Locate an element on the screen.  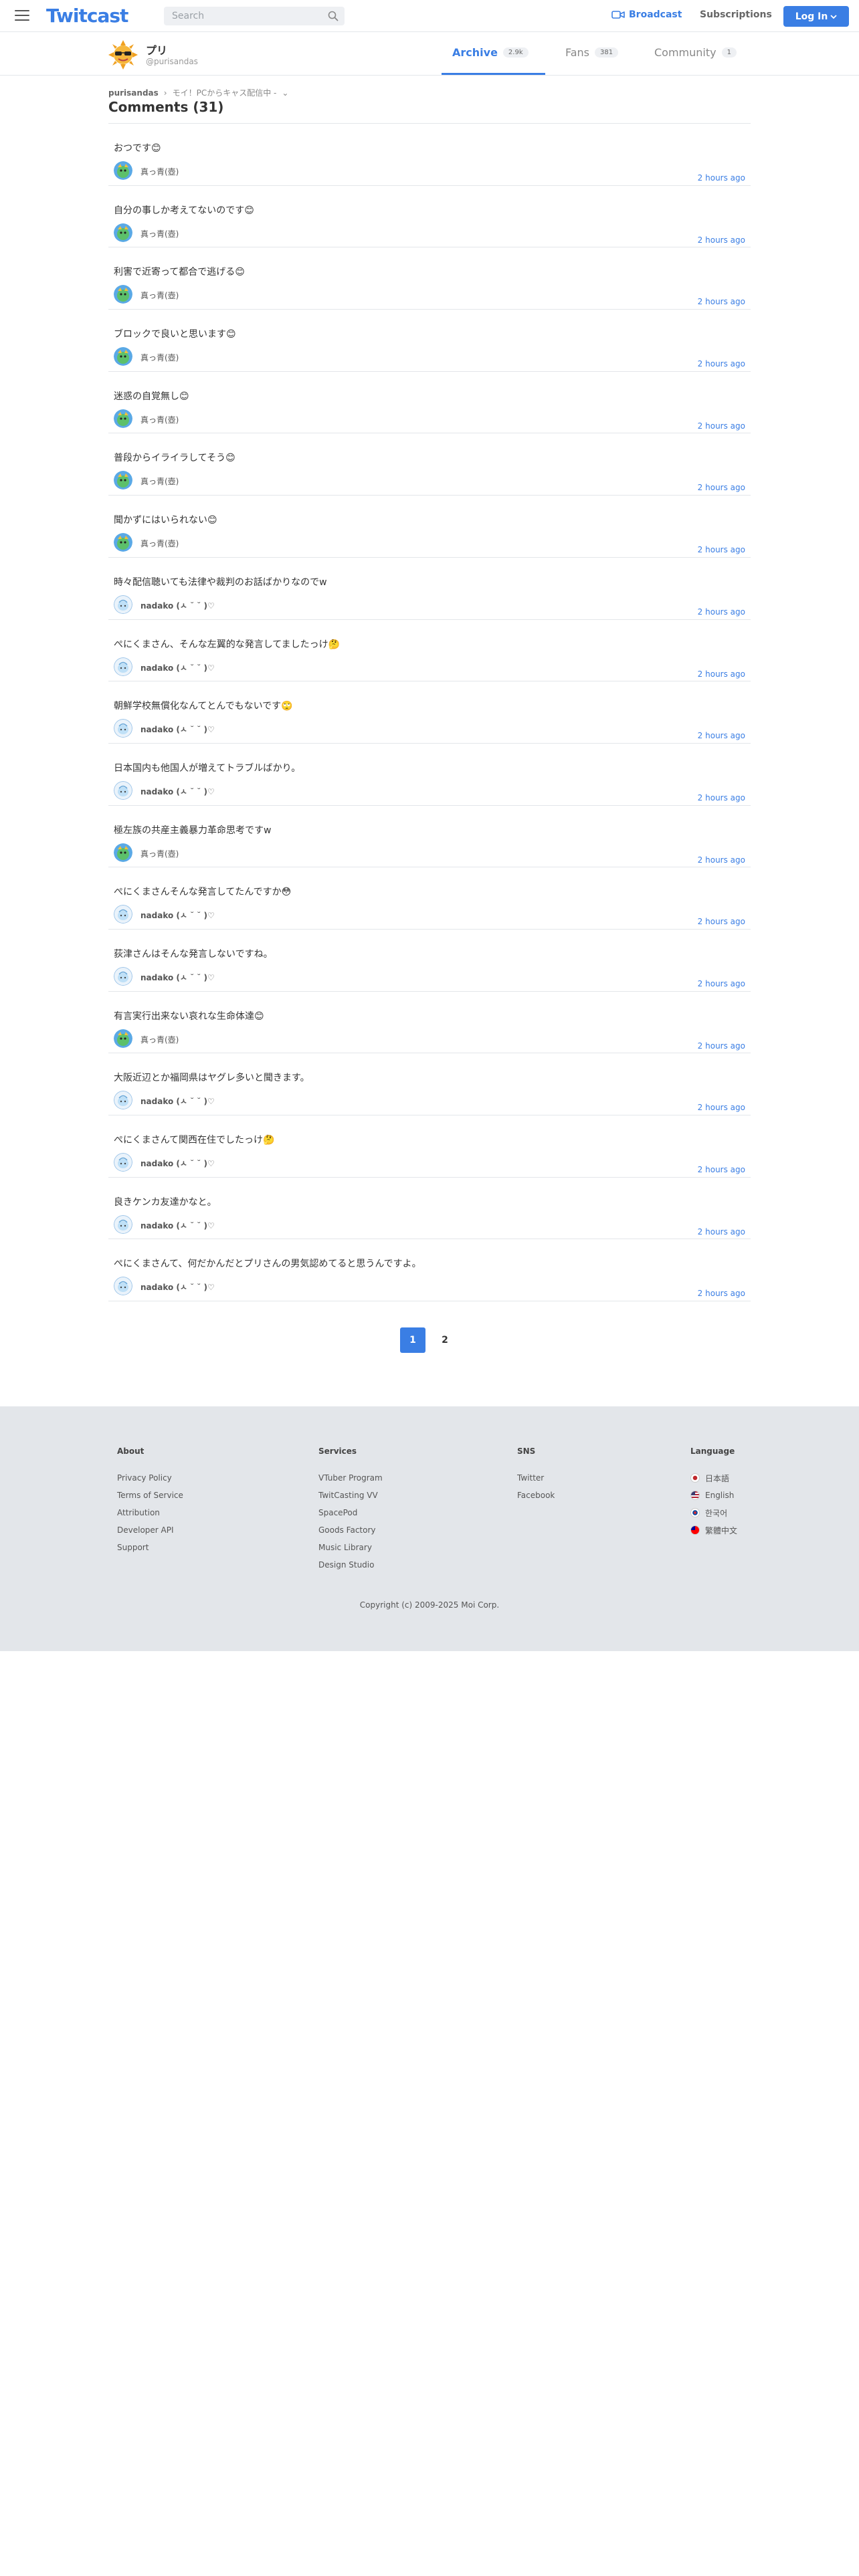
footer-link-privacy: Privacy Policy is located at coordinates (150, 1478).